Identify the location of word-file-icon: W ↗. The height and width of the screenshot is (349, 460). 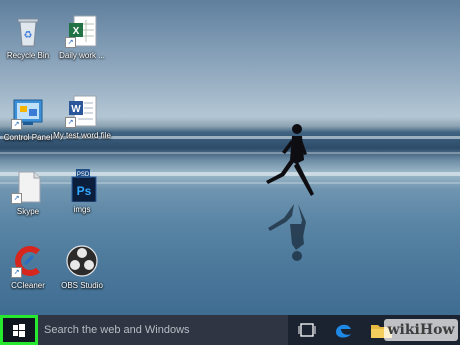
(82, 111).